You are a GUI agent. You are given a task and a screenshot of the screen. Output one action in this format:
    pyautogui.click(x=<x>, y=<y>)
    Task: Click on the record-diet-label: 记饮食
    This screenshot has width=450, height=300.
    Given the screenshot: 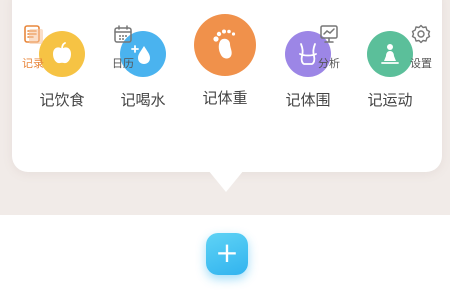 What is the action you would take?
    pyautogui.click(x=62, y=100)
    